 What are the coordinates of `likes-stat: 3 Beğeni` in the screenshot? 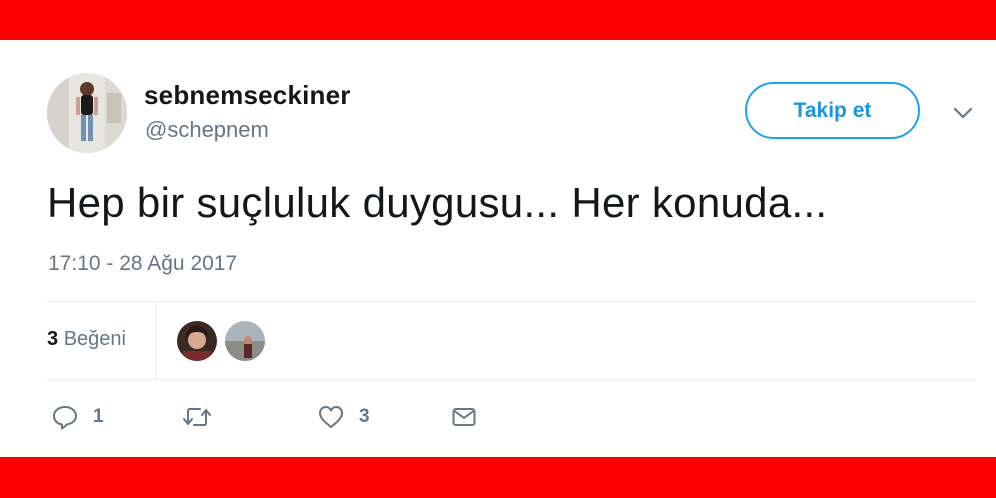 It's located at (86, 339).